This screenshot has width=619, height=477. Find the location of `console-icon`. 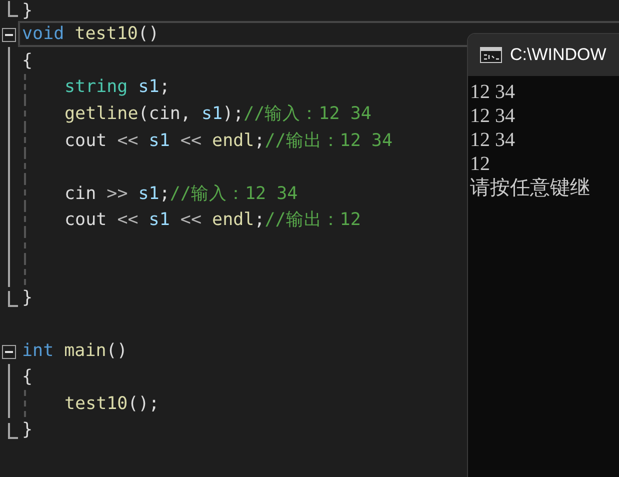

console-icon is located at coordinates (491, 55).